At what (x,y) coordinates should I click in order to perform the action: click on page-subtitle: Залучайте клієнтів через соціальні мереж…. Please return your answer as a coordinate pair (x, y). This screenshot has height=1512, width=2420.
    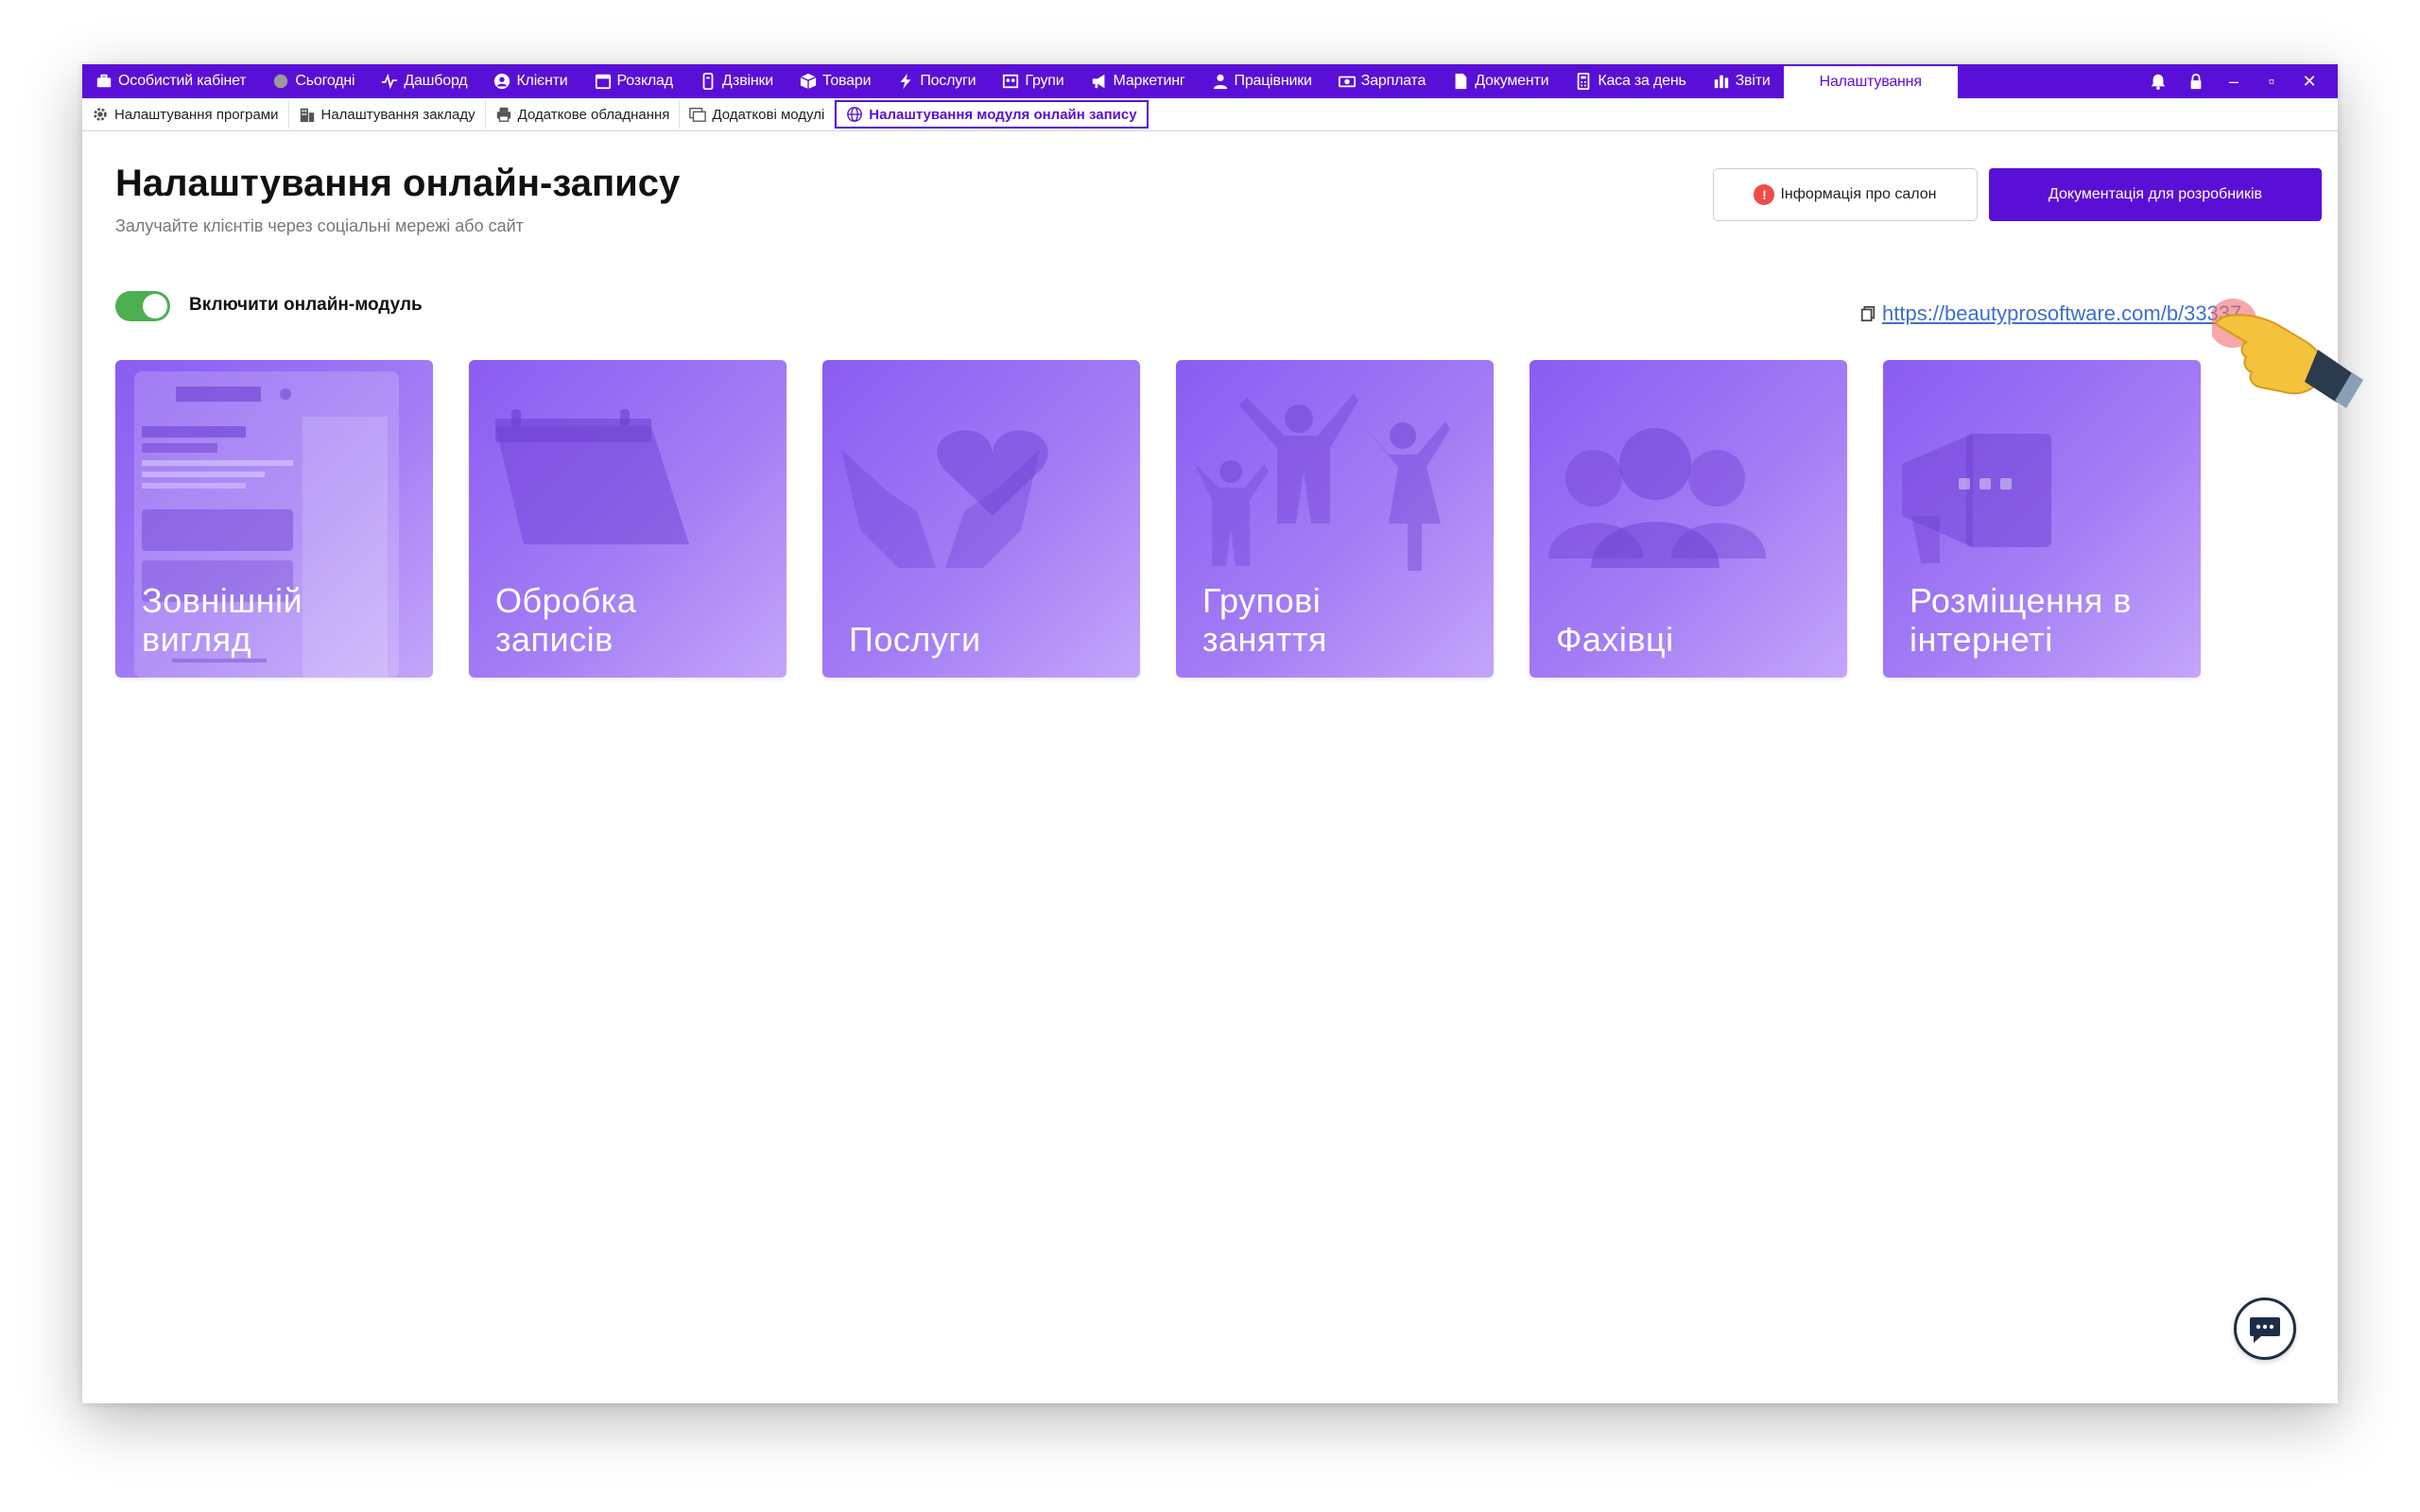
    Looking at the image, I should click on (319, 225).